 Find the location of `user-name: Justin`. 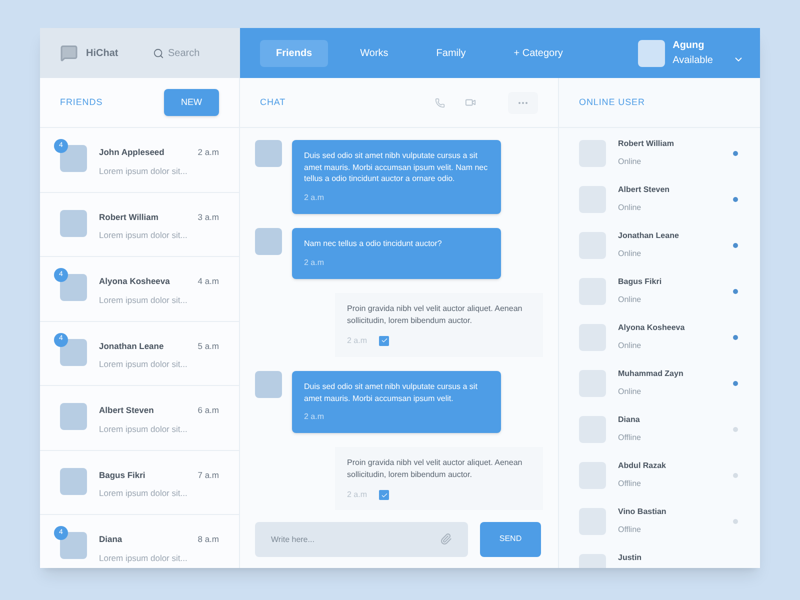

user-name: Justin is located at coordinates (630, 558).